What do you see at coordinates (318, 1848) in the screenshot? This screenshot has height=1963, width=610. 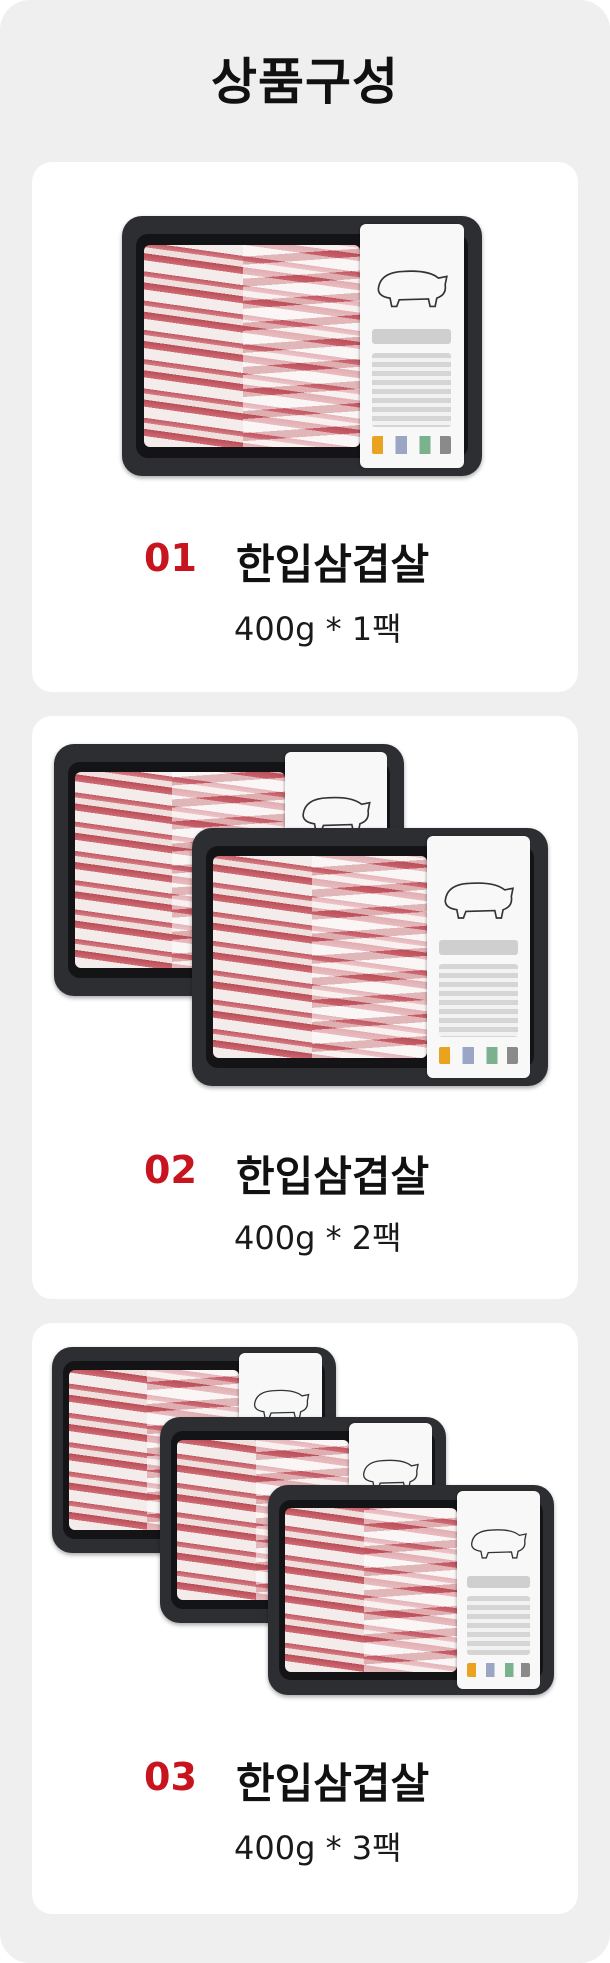 I see `product-quantity: 400g * 3팩` at bounding box center [318, 1848].